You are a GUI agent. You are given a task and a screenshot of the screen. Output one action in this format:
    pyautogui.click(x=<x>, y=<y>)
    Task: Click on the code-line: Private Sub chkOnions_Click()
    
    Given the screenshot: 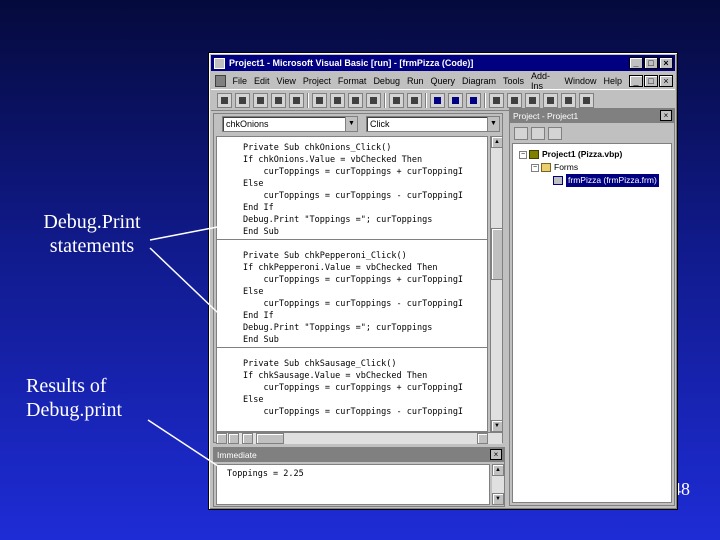 What is the action you would take?
    pyautogui.click(x=317, y=148)
    